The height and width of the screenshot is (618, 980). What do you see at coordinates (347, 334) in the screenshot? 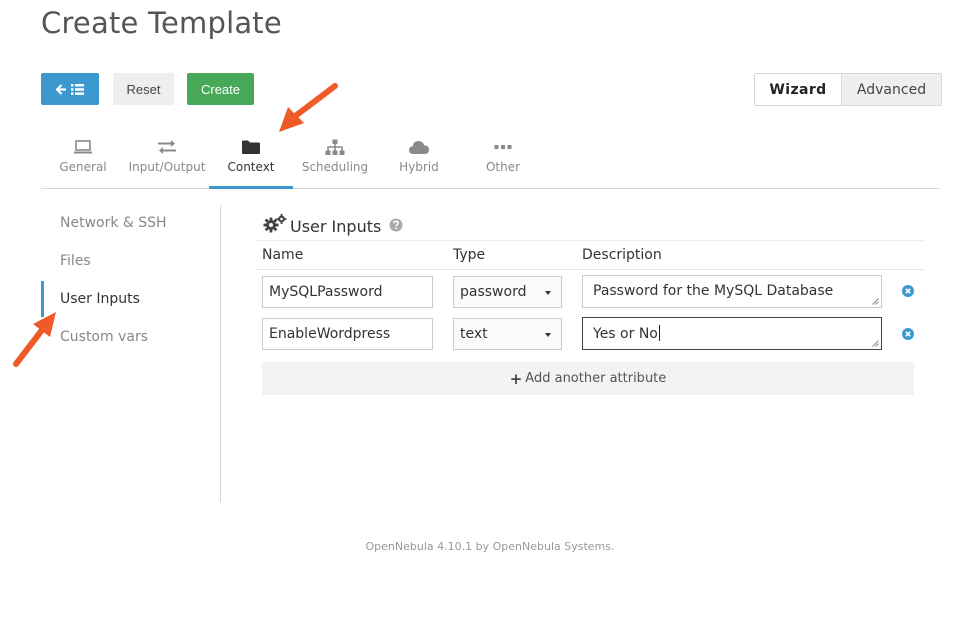
I see `user-input-name-field: EnableWordpress` at bounding box center [347, 334].